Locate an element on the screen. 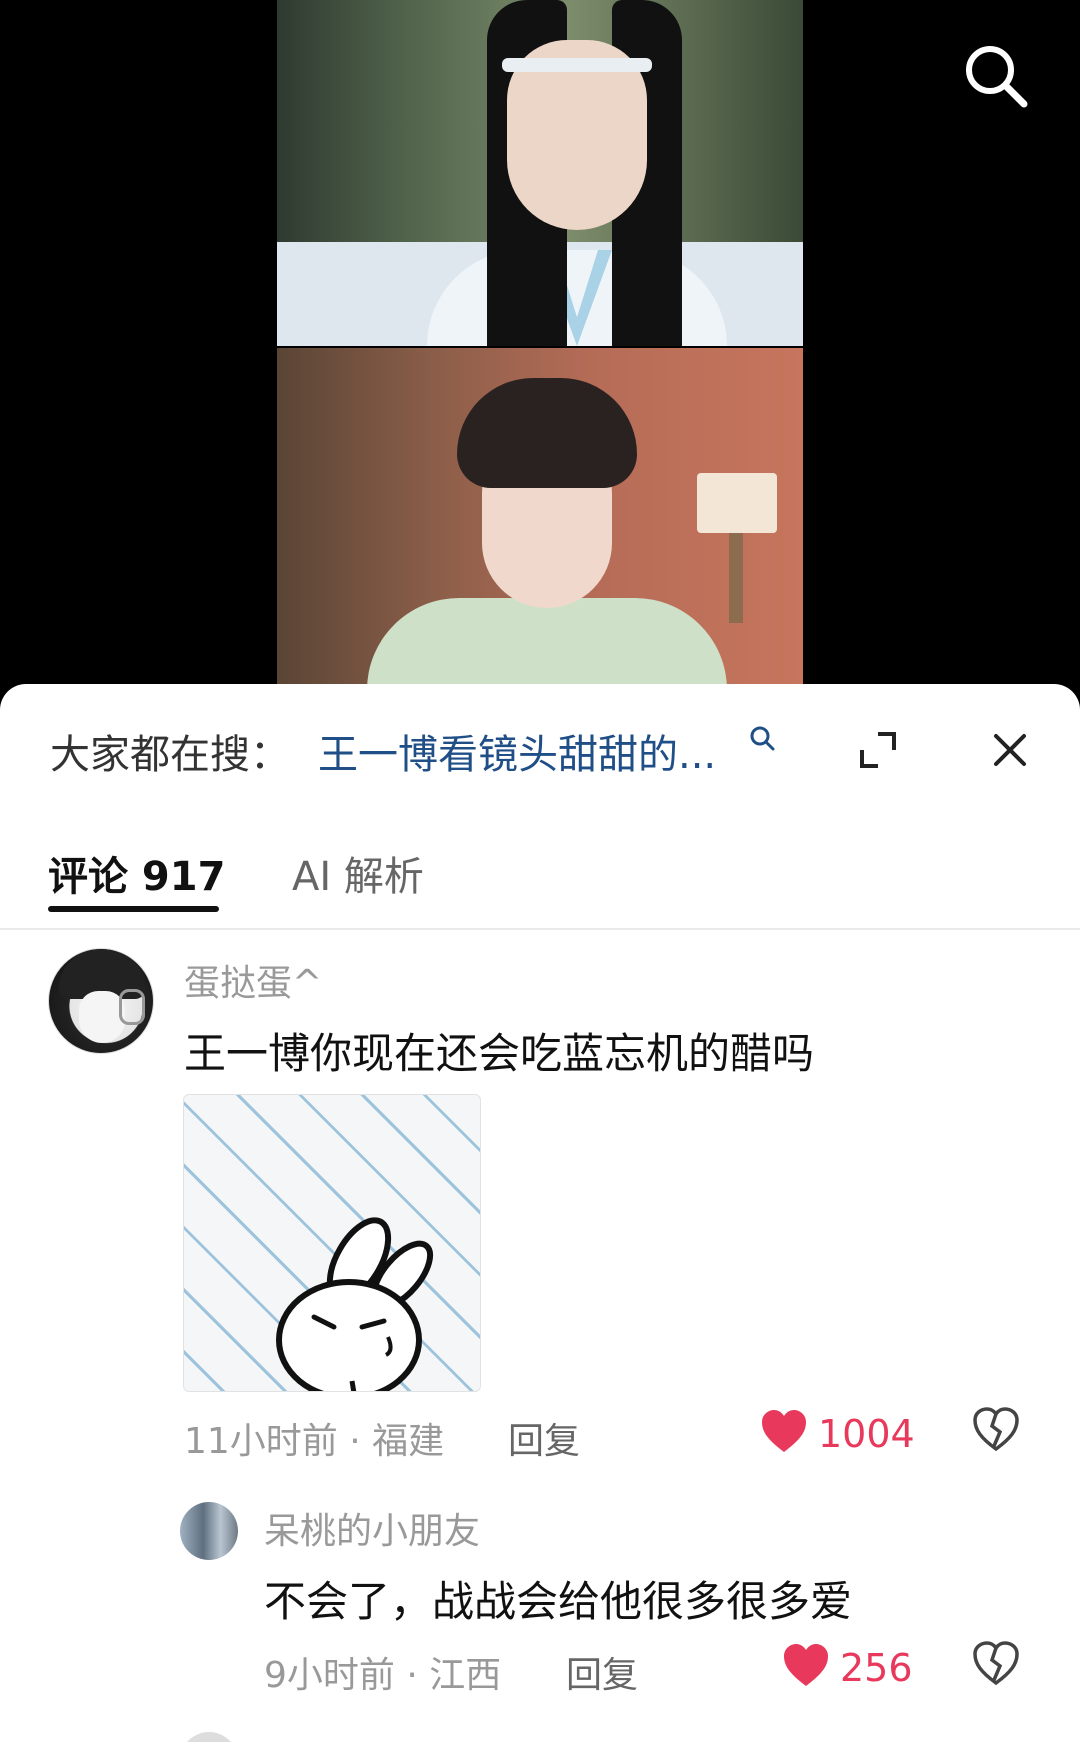 This screenshot has height=1742, width=1080. reply-like-count: 256 is located at coordinates (876, 1668).